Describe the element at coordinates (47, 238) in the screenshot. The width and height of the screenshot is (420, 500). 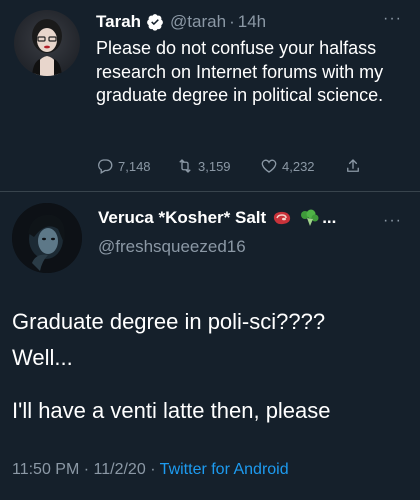
I see `reply-avatar` at that location.